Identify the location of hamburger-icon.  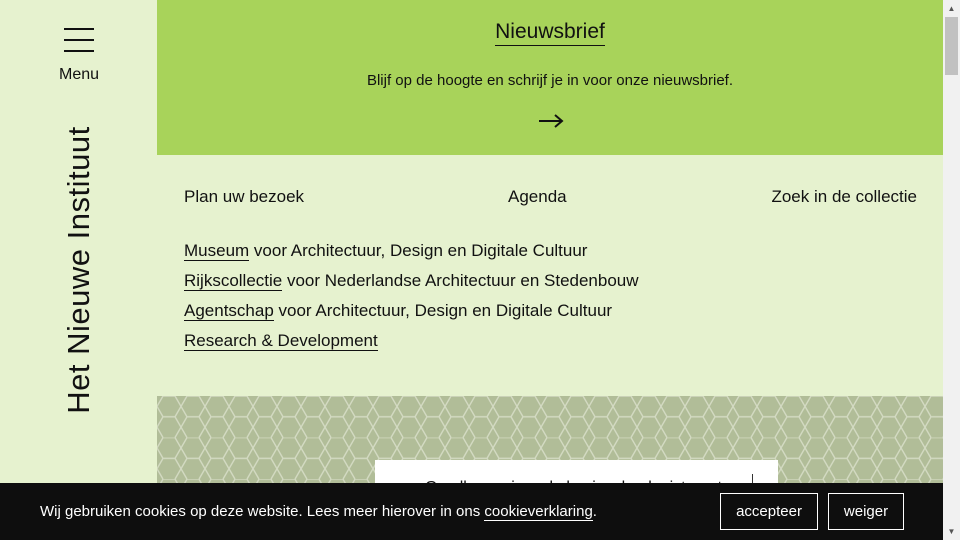
(79, 41).